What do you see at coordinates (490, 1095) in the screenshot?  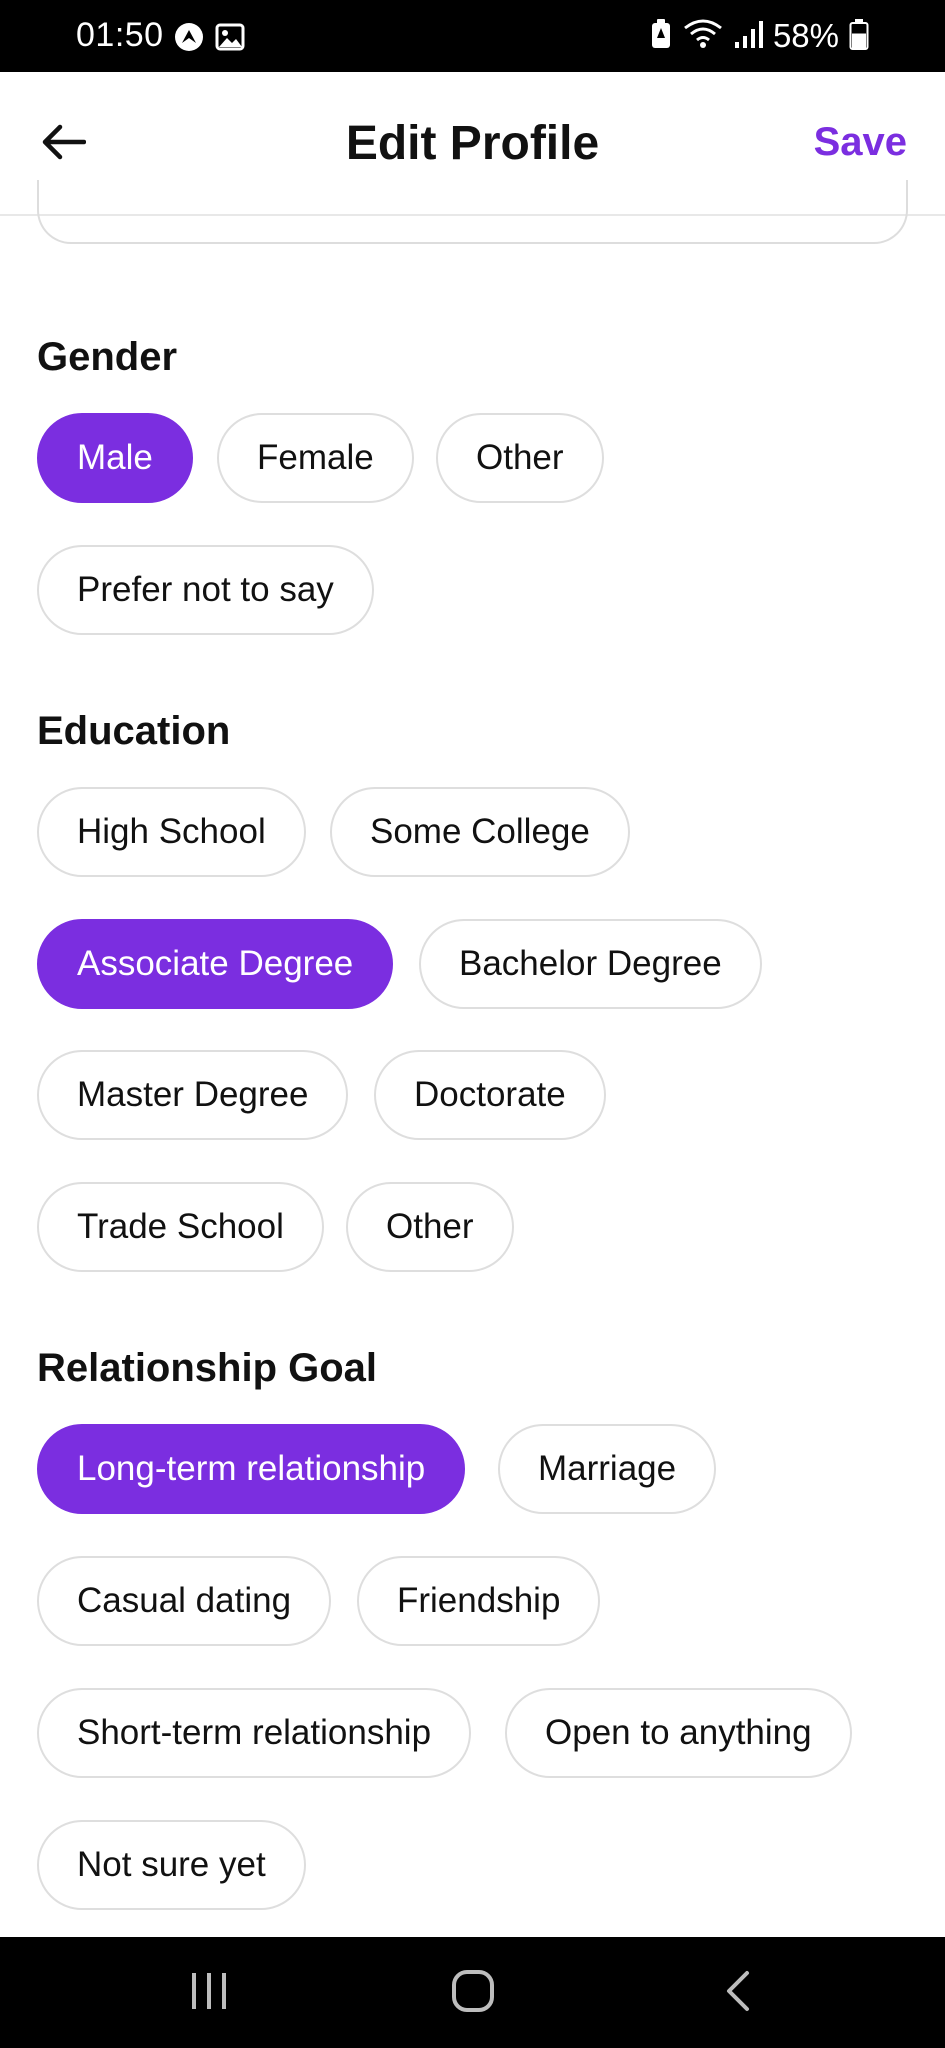 I see `chip-education-doctorate: Doctorate` at bounding box center [490, 1095].